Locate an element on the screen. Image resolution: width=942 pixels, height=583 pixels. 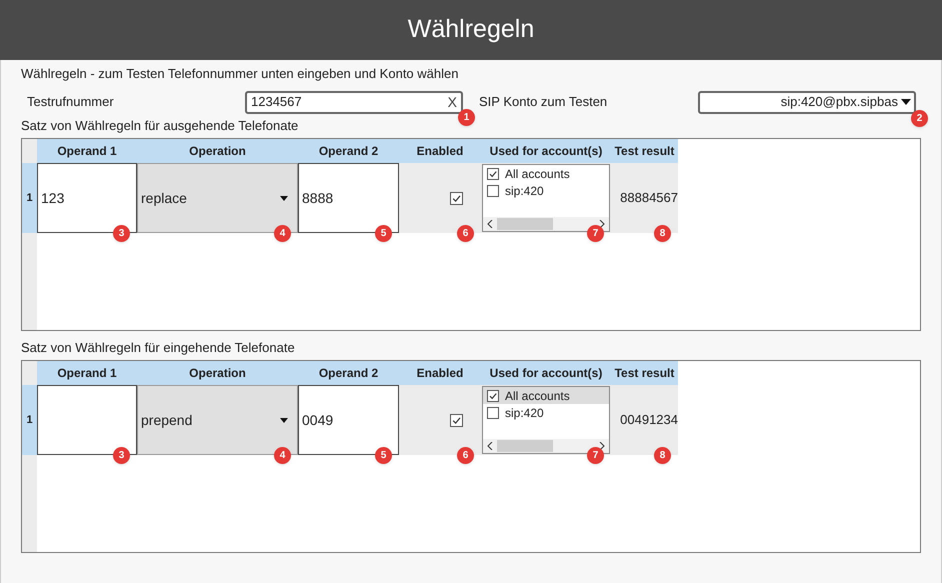
instruction-text: Wählregeln - zum Testen Telefonnummer unten eingeben und Konto wählen is located at coordinates (240, 74).